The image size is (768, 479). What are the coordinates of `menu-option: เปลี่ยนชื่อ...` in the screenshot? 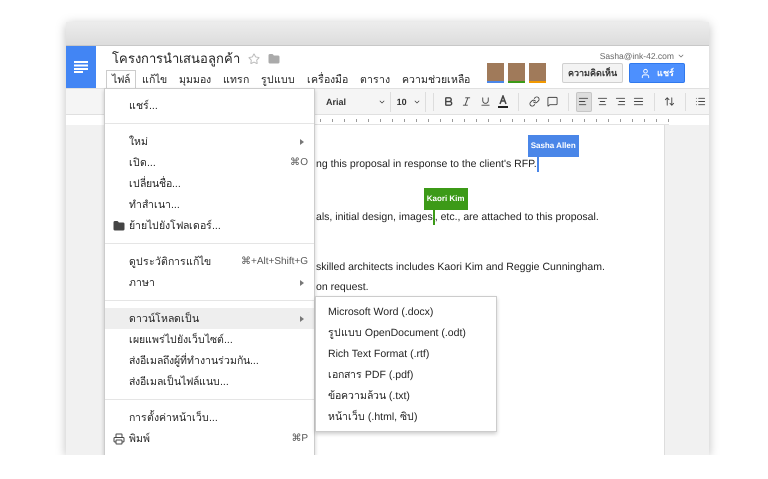 It's located at (209, 183).